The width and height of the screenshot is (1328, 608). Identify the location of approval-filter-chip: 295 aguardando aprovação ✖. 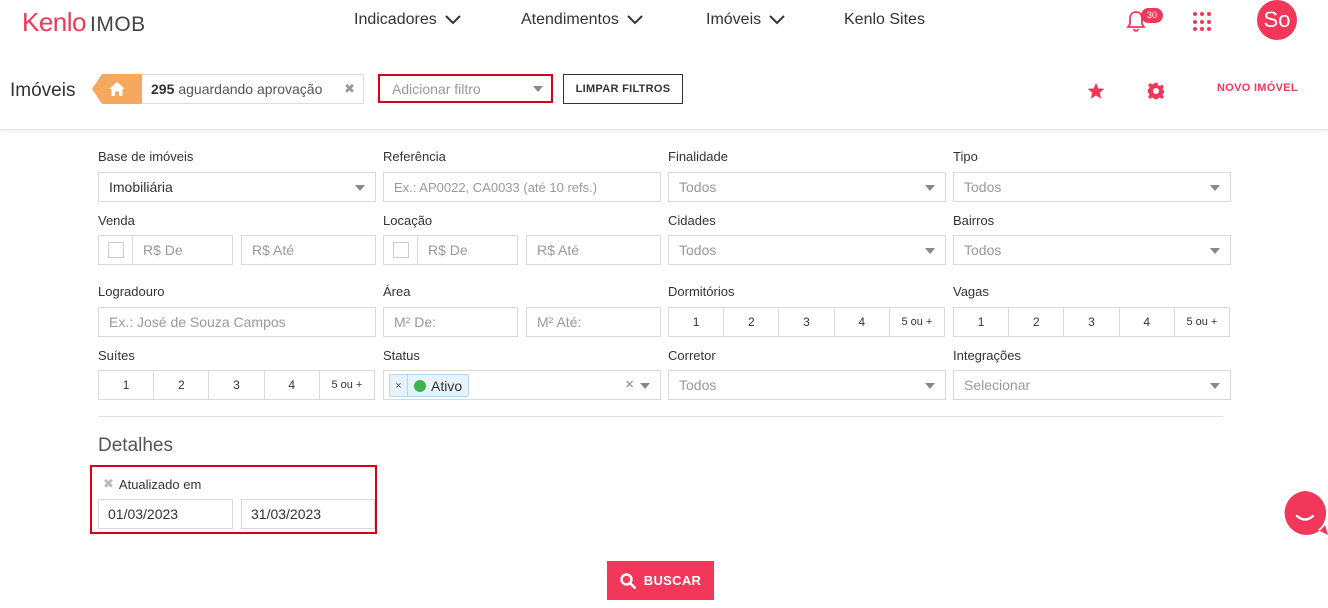
(253, 89).